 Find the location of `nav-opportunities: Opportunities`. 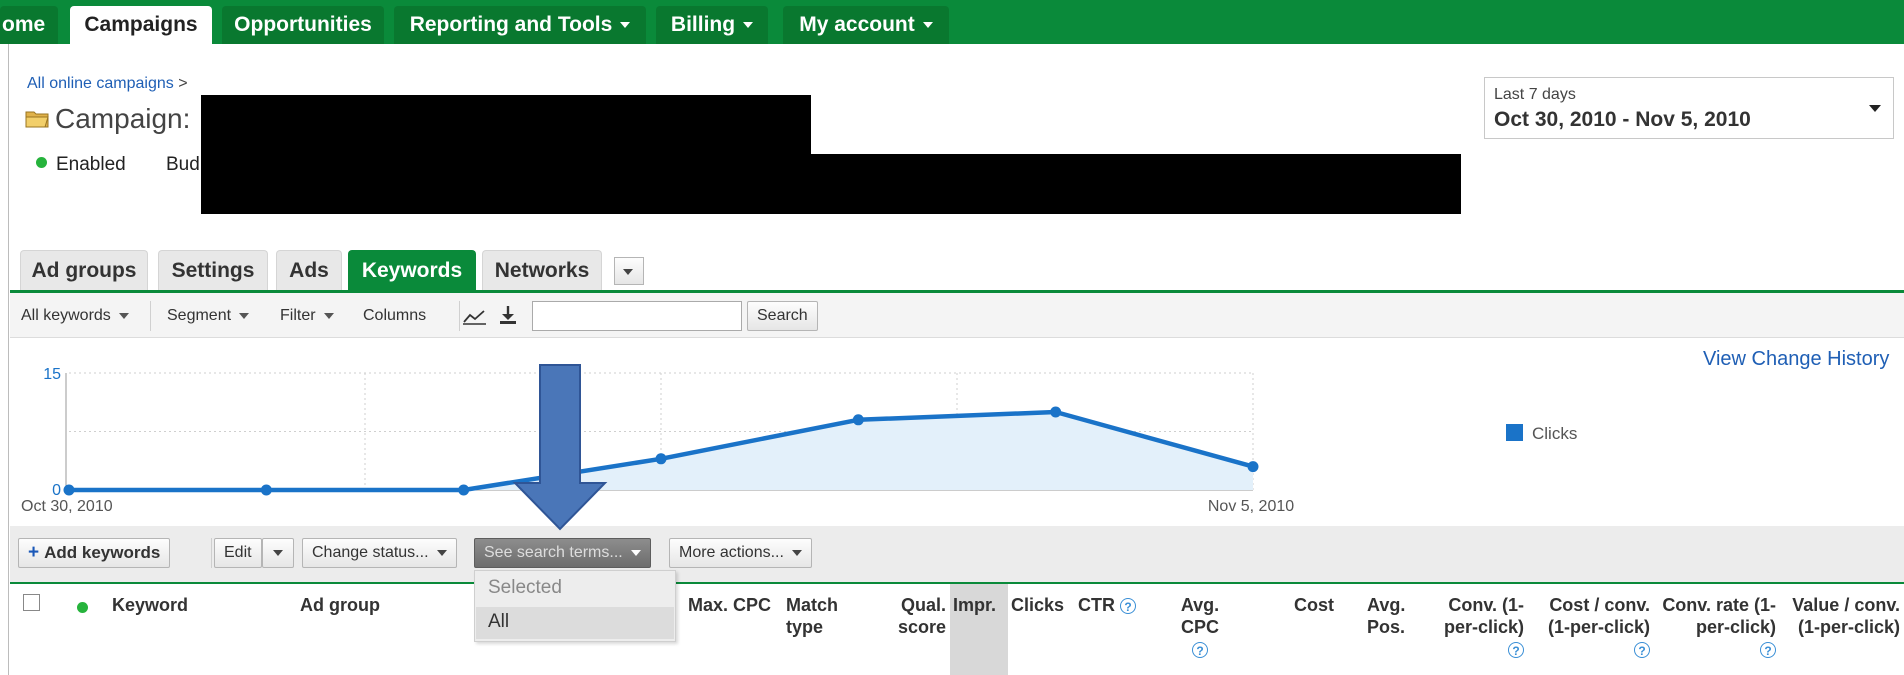

nav-opportunities: Opportunities is located at coordinates (303, 25).